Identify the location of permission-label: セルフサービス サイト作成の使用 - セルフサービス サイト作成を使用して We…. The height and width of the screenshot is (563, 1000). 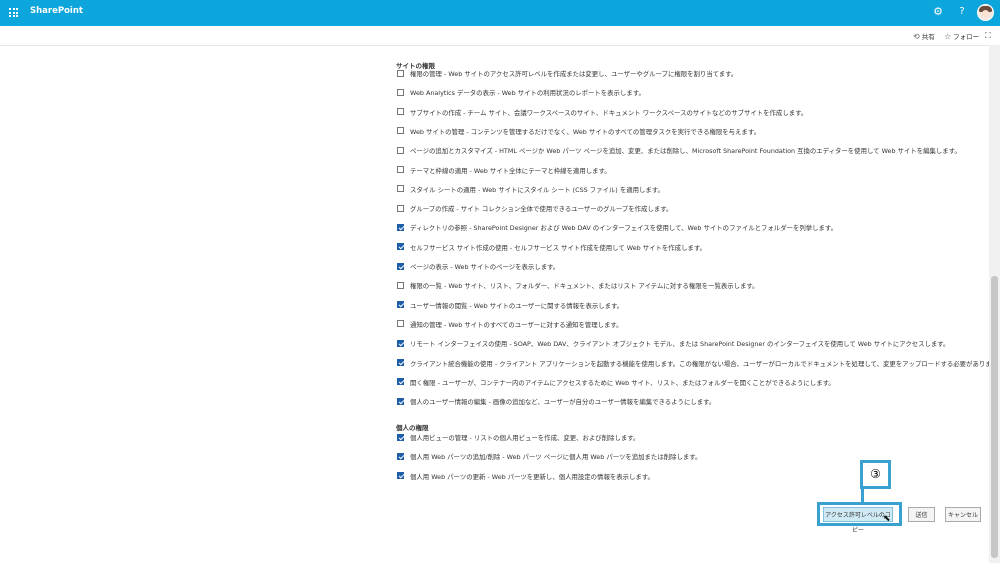
(558, 247).